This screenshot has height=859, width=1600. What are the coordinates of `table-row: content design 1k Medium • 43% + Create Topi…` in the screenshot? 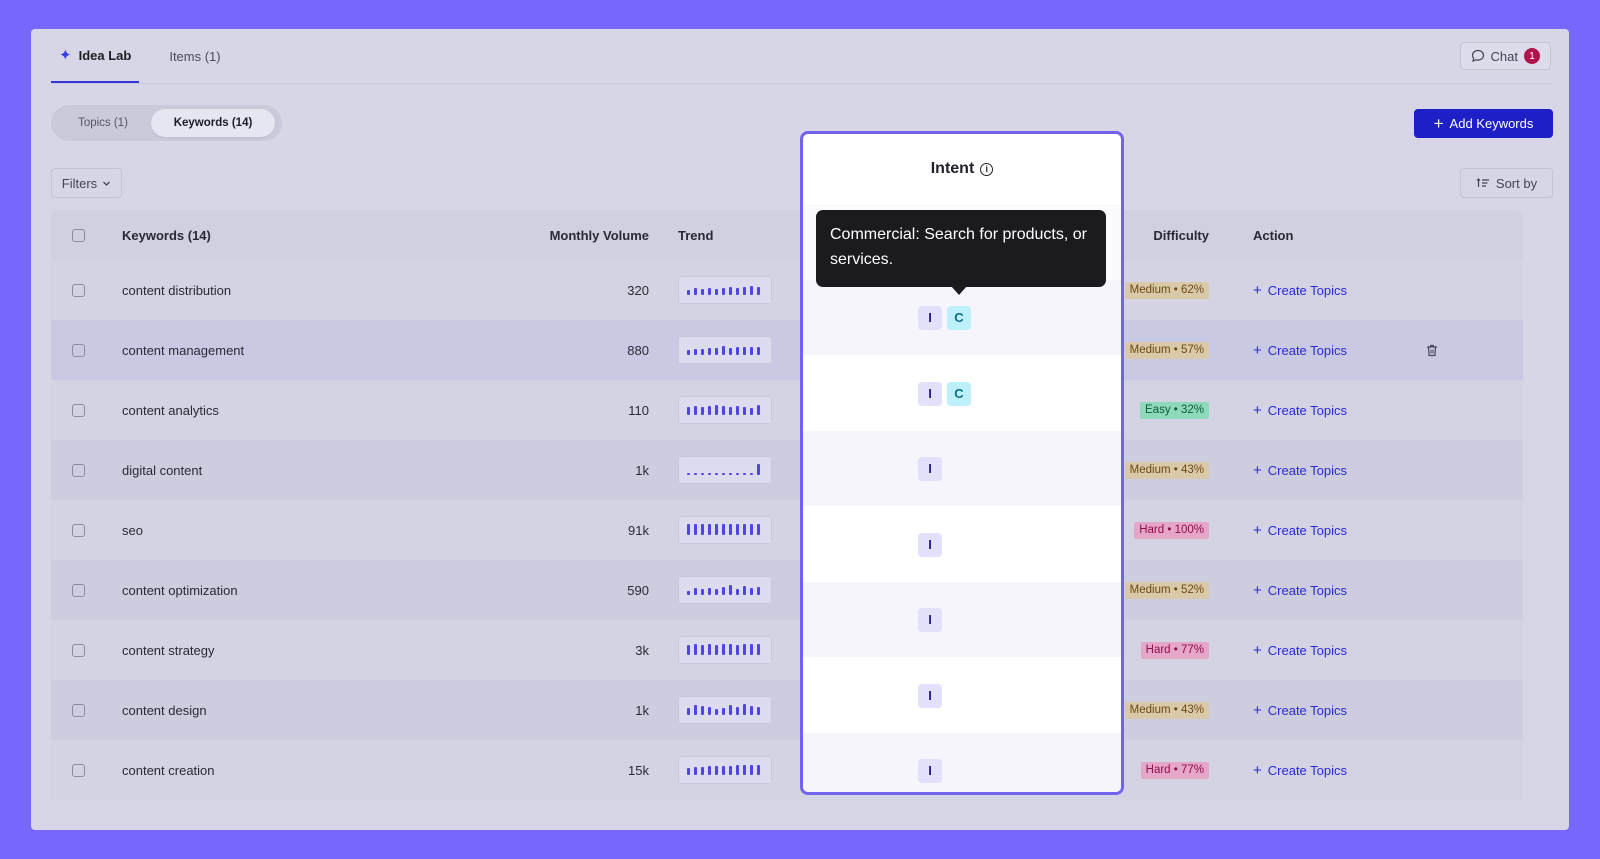 It's located at (787, 710).